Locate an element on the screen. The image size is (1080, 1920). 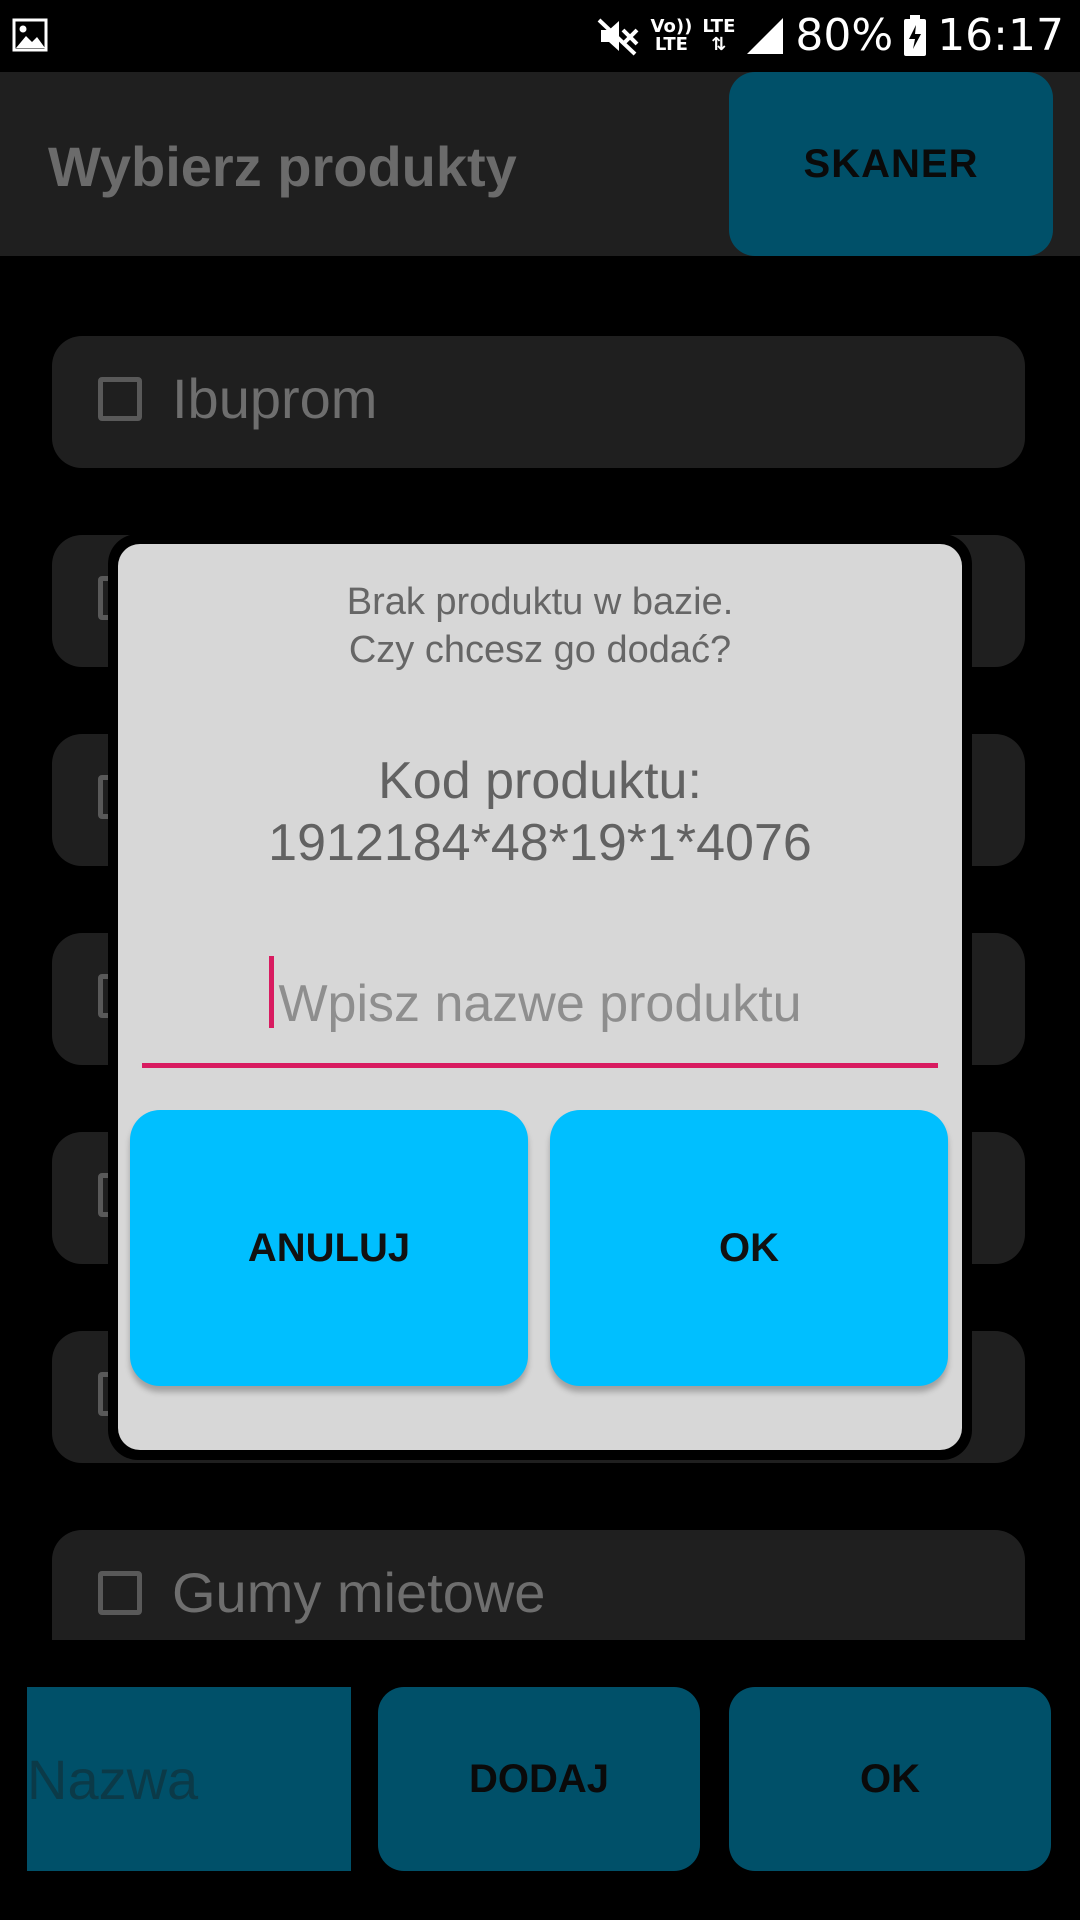
product-name-input is located at coordinates (540, 1006).